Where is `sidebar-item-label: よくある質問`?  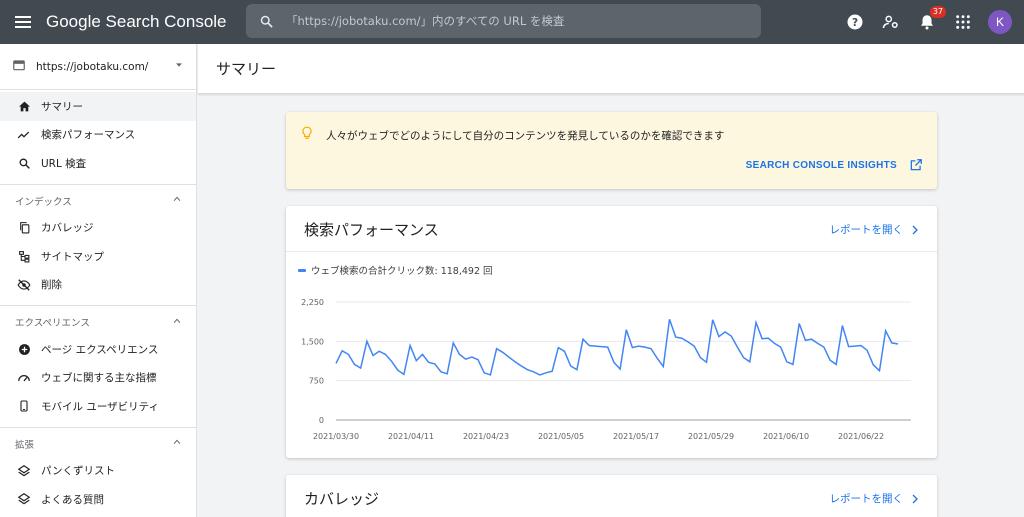 sidebar-item-label: よくある質問 is located at coordinates (72, 499).